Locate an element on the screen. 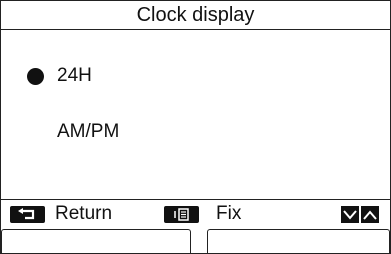 The image size is (391, 254). scroll-up-key is located at coordinates (370, 214).